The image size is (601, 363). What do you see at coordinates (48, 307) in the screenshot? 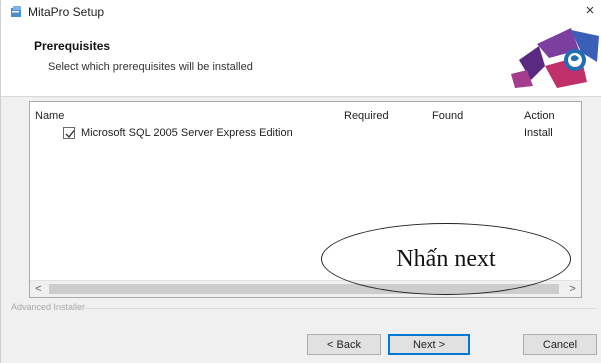
I see `installer-brand-label: Advanced Installer` at bounding box center [48, 307].